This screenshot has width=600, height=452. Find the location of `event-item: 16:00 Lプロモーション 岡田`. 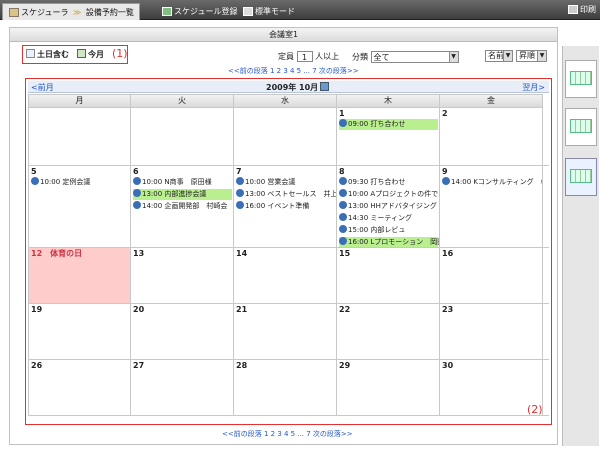

event-item: 16:00 Lプロモーション 岡田 is located at coordinates (389, 242).